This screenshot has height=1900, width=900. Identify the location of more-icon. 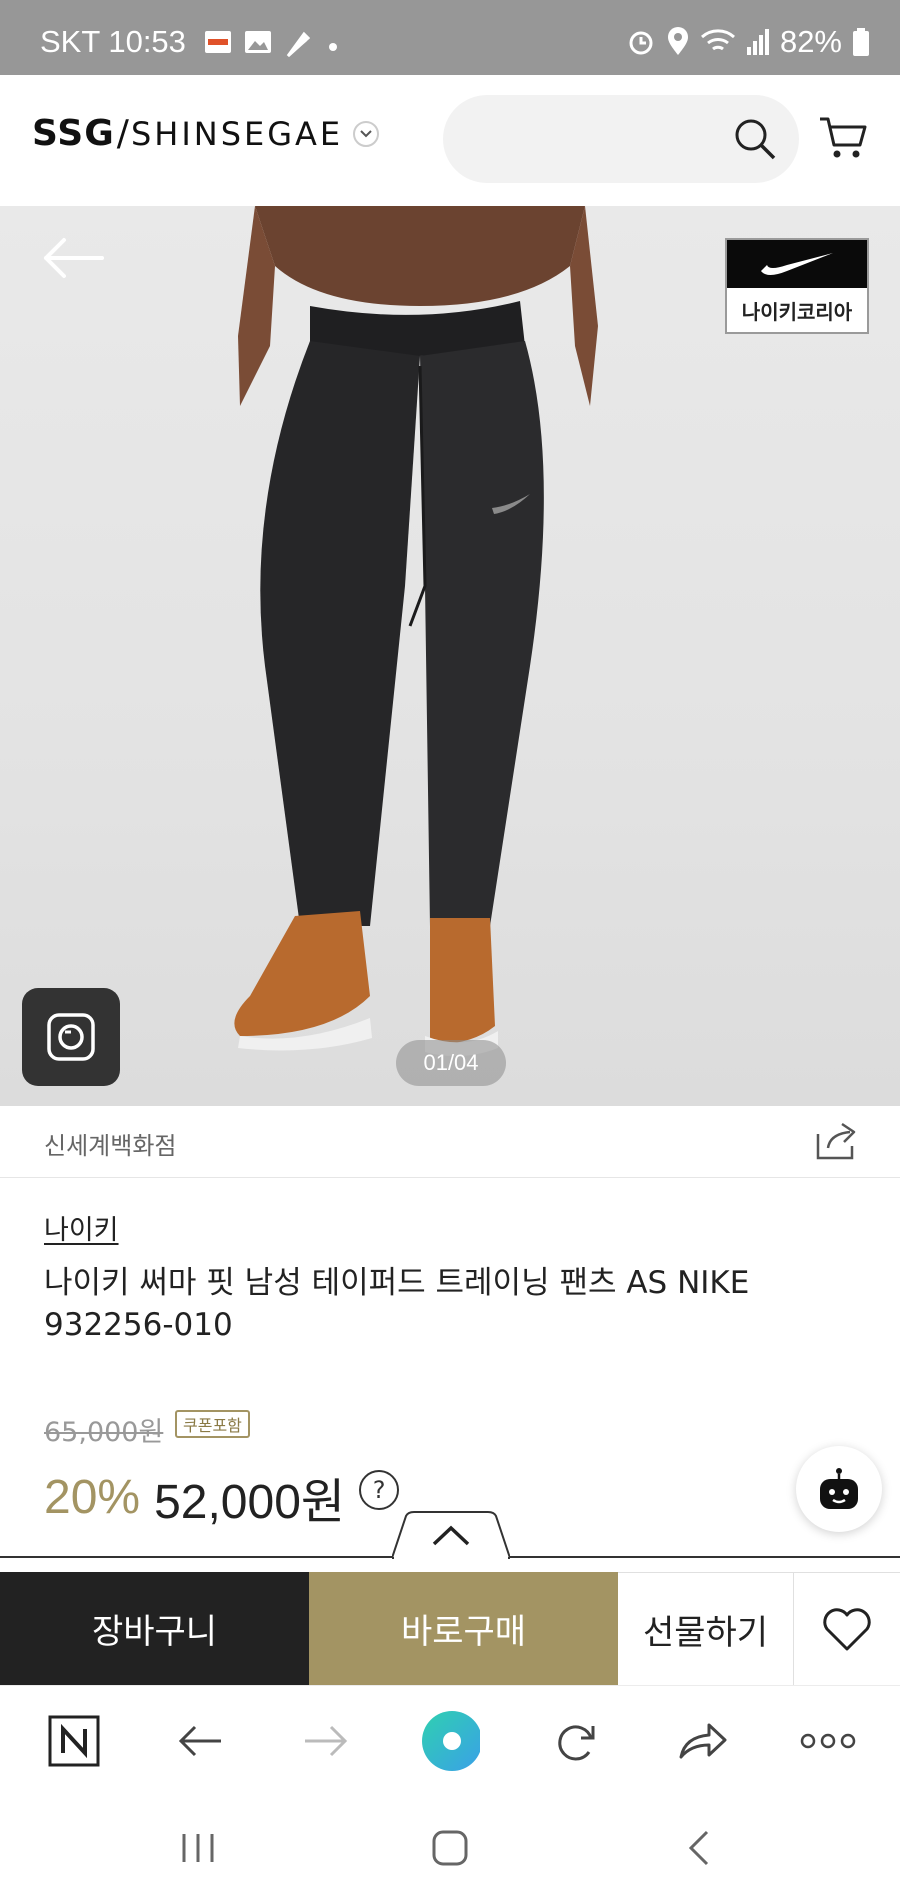
(828, 1741).